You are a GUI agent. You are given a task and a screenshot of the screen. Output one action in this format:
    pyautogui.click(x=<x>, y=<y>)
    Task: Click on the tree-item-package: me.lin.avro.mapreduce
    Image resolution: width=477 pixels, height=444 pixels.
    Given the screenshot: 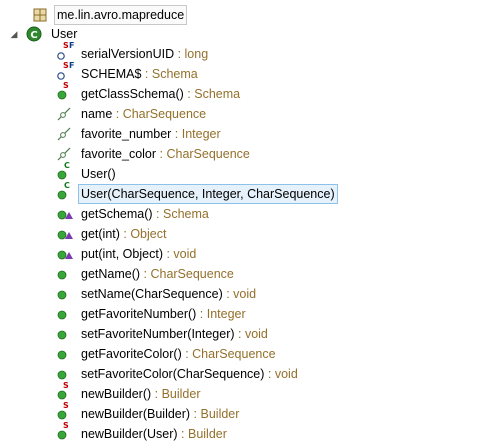 What is the action you would take?
    pyautogui.click(x=110, y=15)
    